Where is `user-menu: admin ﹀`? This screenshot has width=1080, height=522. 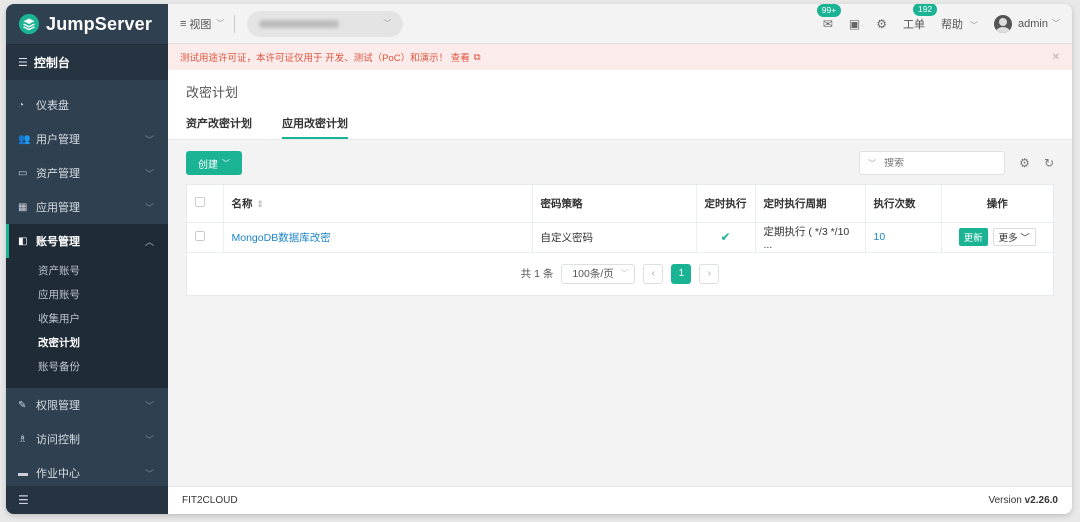 user-menu: admin ﹀ is located at coordinates (1027, 23).